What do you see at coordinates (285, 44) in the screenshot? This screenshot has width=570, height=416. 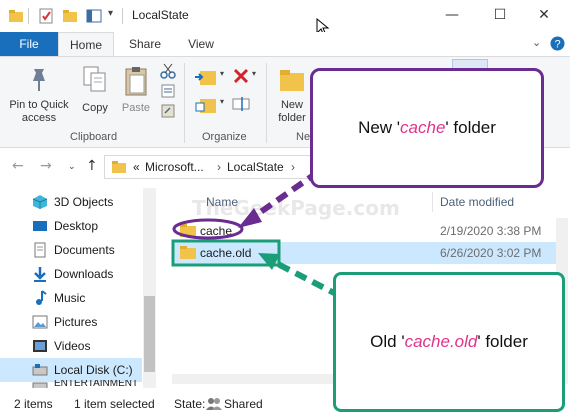 I see `ribbon-tab-bar: File Home Share View ⌄ ?` at bounding box center [285, 44].